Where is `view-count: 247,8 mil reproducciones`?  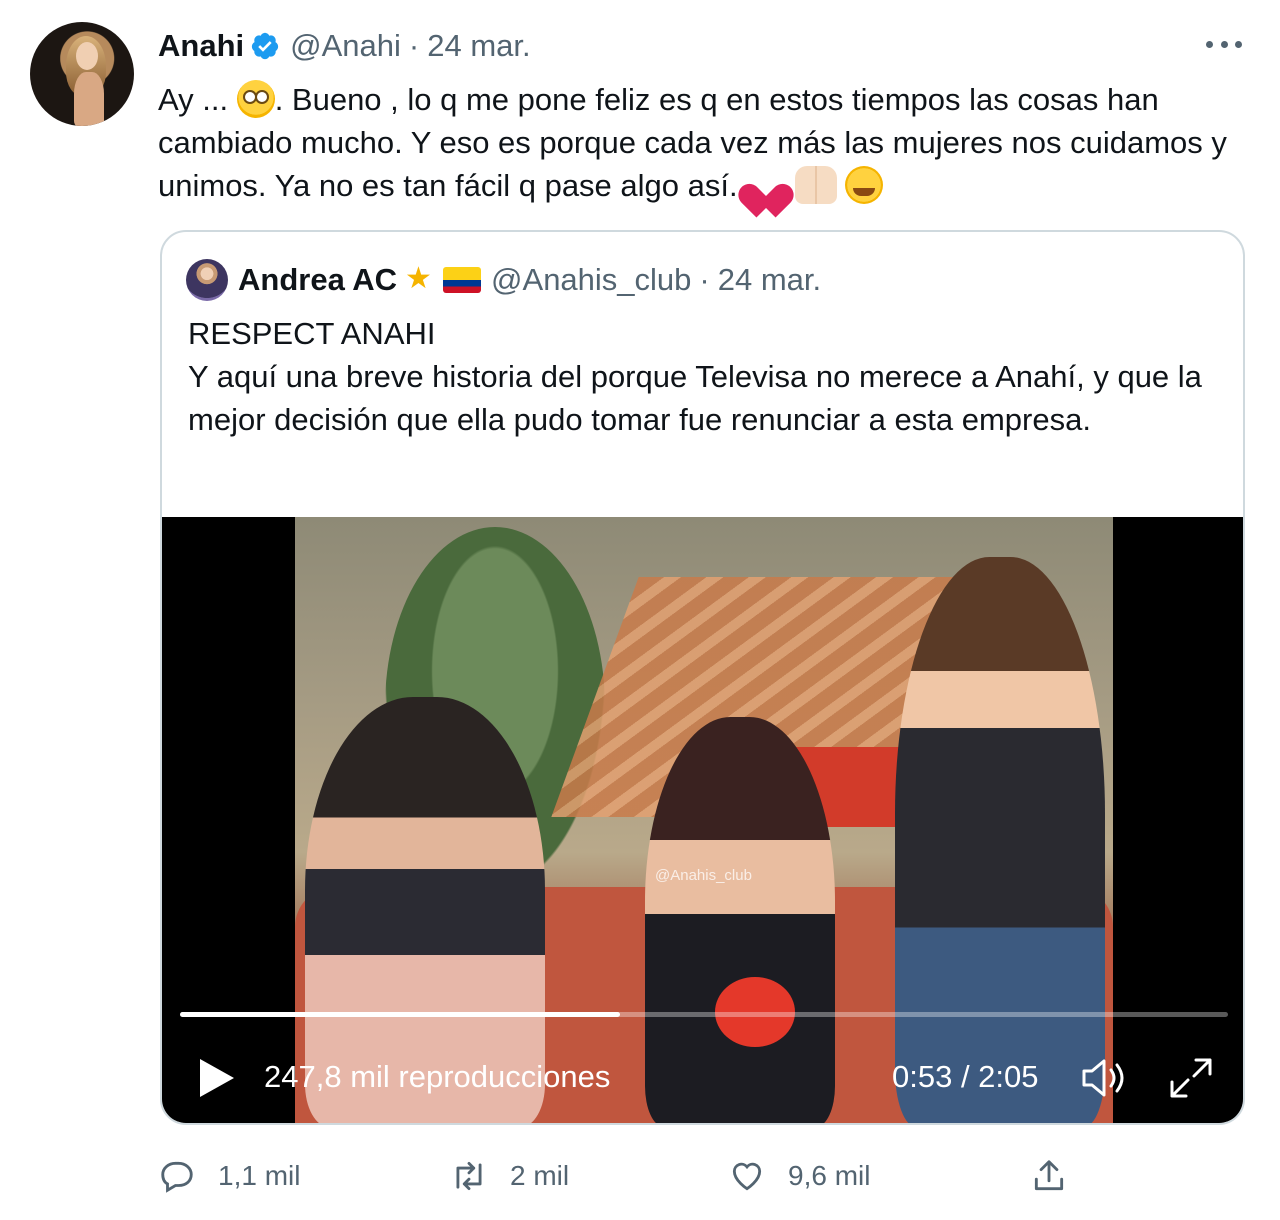 view-count: 247,8 mil reproducciones is located at coordinates (437, 1076).